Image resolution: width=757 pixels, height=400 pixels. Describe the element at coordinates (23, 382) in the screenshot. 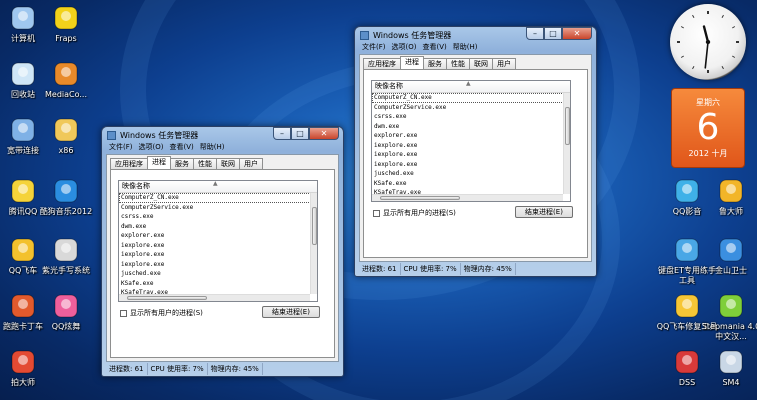

I see `desktop-icon-label: 拍大师` at that location.